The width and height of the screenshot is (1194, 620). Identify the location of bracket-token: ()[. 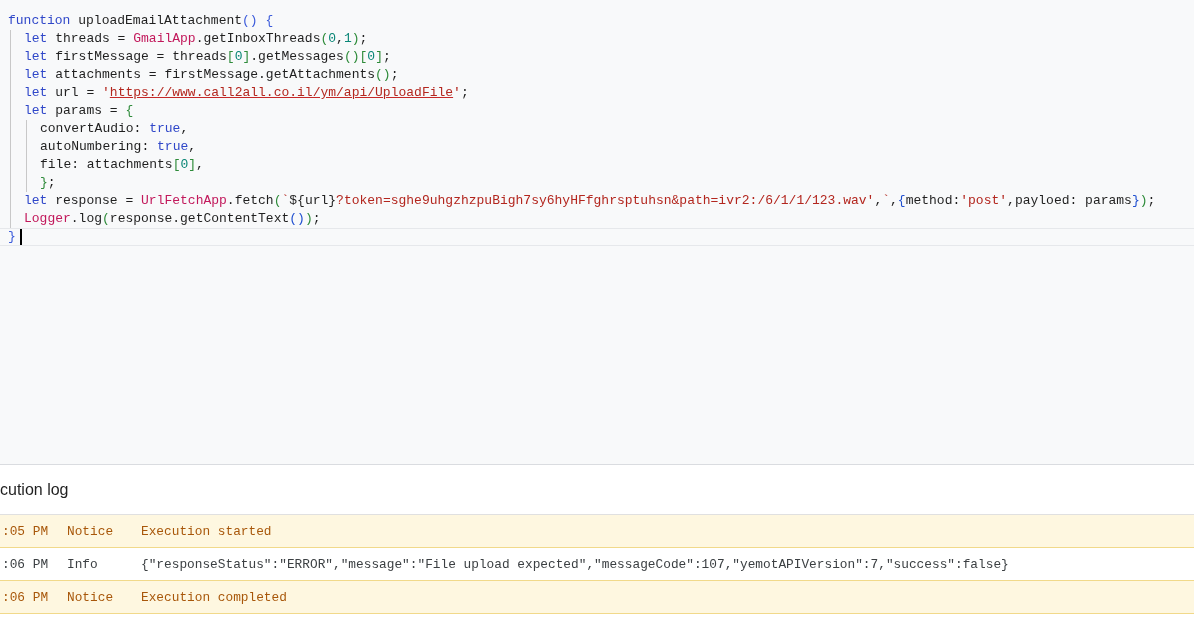
(355, 57).